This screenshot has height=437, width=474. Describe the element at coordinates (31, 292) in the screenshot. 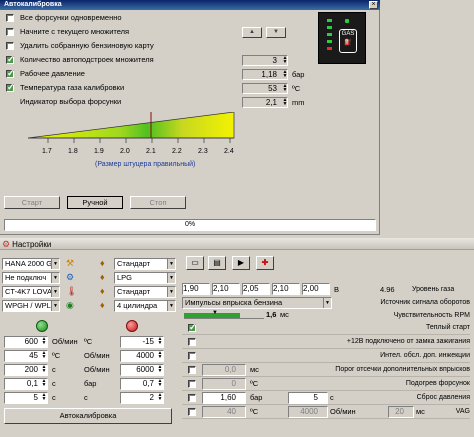

I see `temp-sensor-select: CT-4K7 LOVA ▼` at that location.